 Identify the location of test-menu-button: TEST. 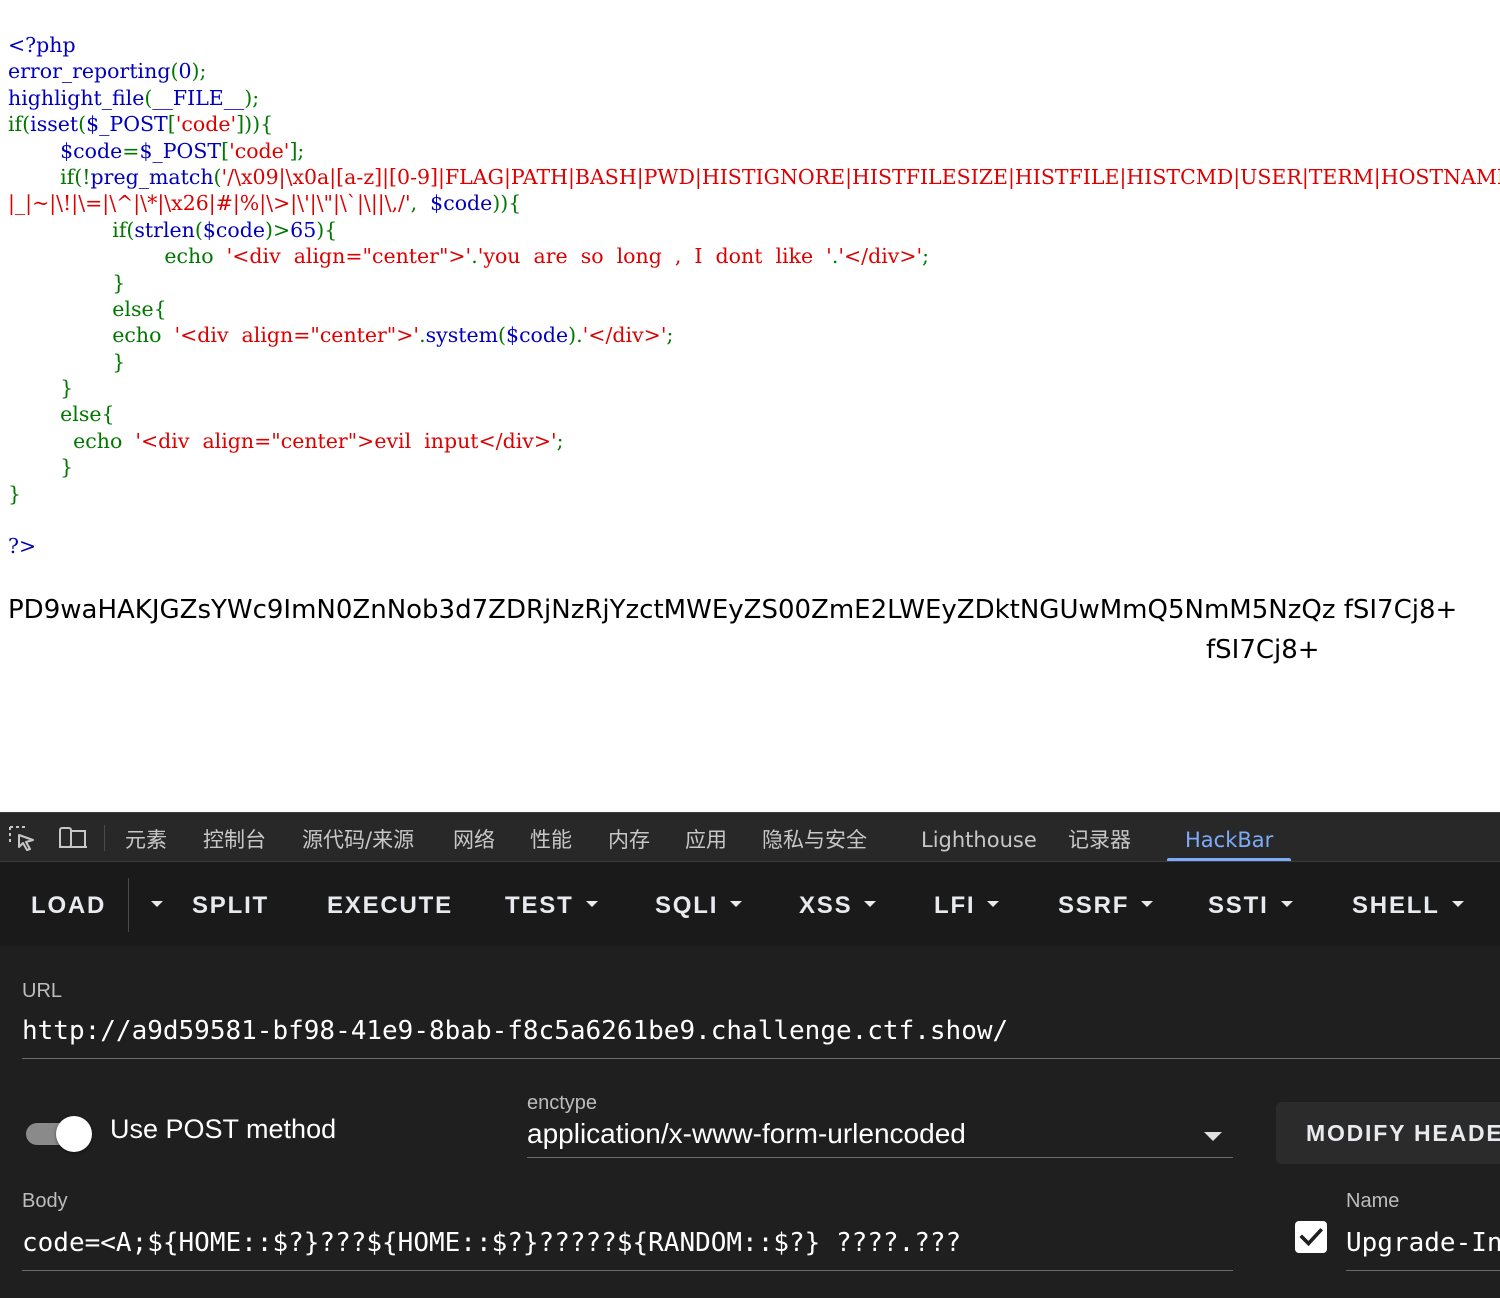
(551, 904).